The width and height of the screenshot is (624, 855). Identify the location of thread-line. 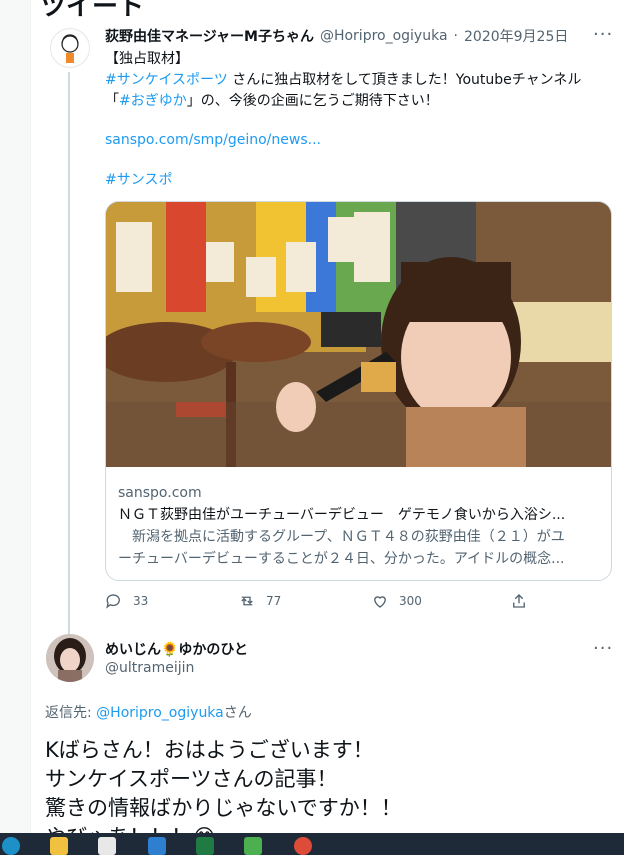
(69, 354).